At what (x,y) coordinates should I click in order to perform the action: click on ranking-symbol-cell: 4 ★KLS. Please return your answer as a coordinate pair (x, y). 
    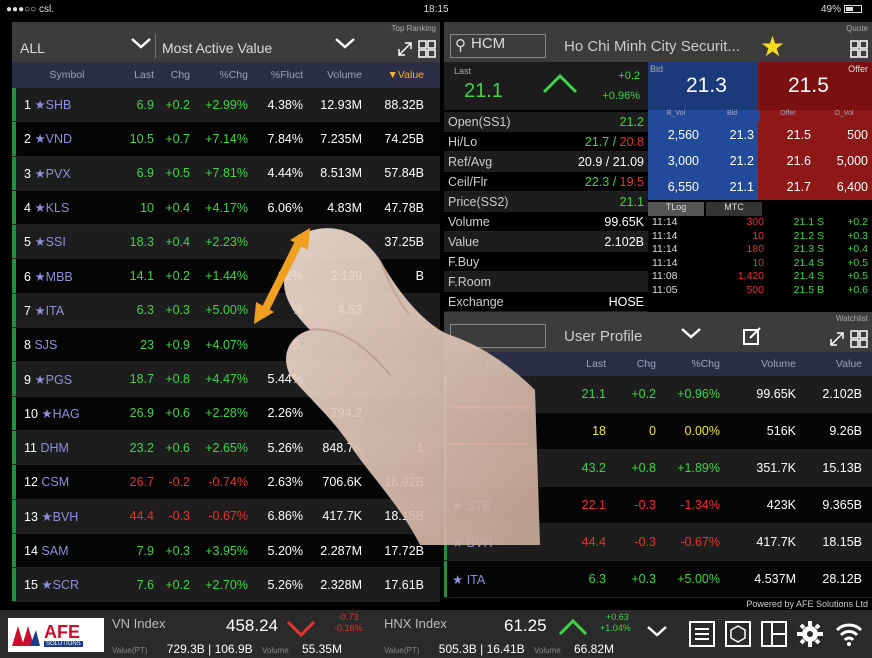
    Looking at the image, I should click on (61, 207).